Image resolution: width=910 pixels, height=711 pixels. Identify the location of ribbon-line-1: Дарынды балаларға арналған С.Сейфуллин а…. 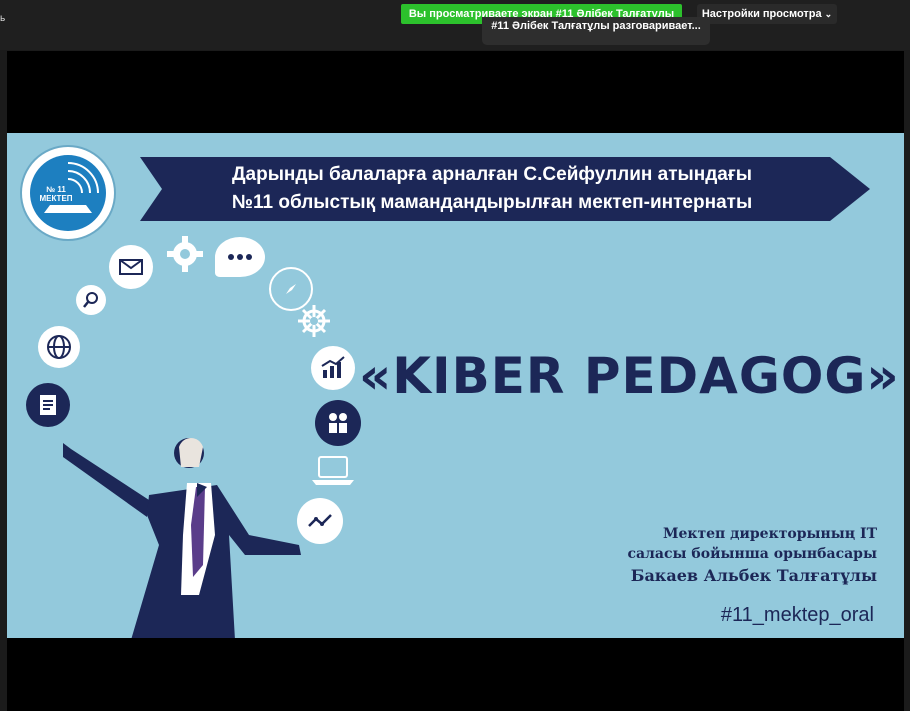
(491, 174).